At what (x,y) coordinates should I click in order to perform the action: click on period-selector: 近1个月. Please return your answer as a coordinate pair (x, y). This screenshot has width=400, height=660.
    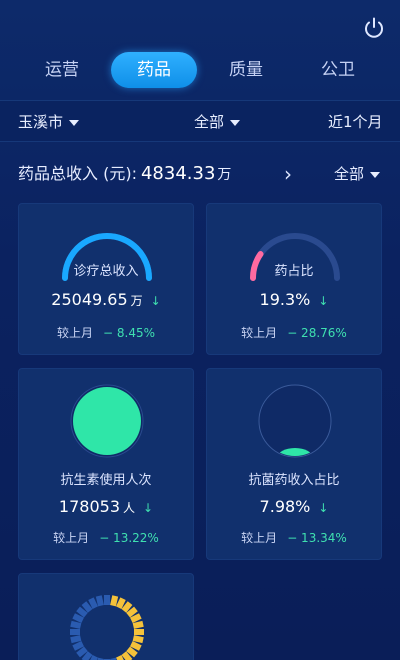
    Looking at the image, I should click on (355, 122).